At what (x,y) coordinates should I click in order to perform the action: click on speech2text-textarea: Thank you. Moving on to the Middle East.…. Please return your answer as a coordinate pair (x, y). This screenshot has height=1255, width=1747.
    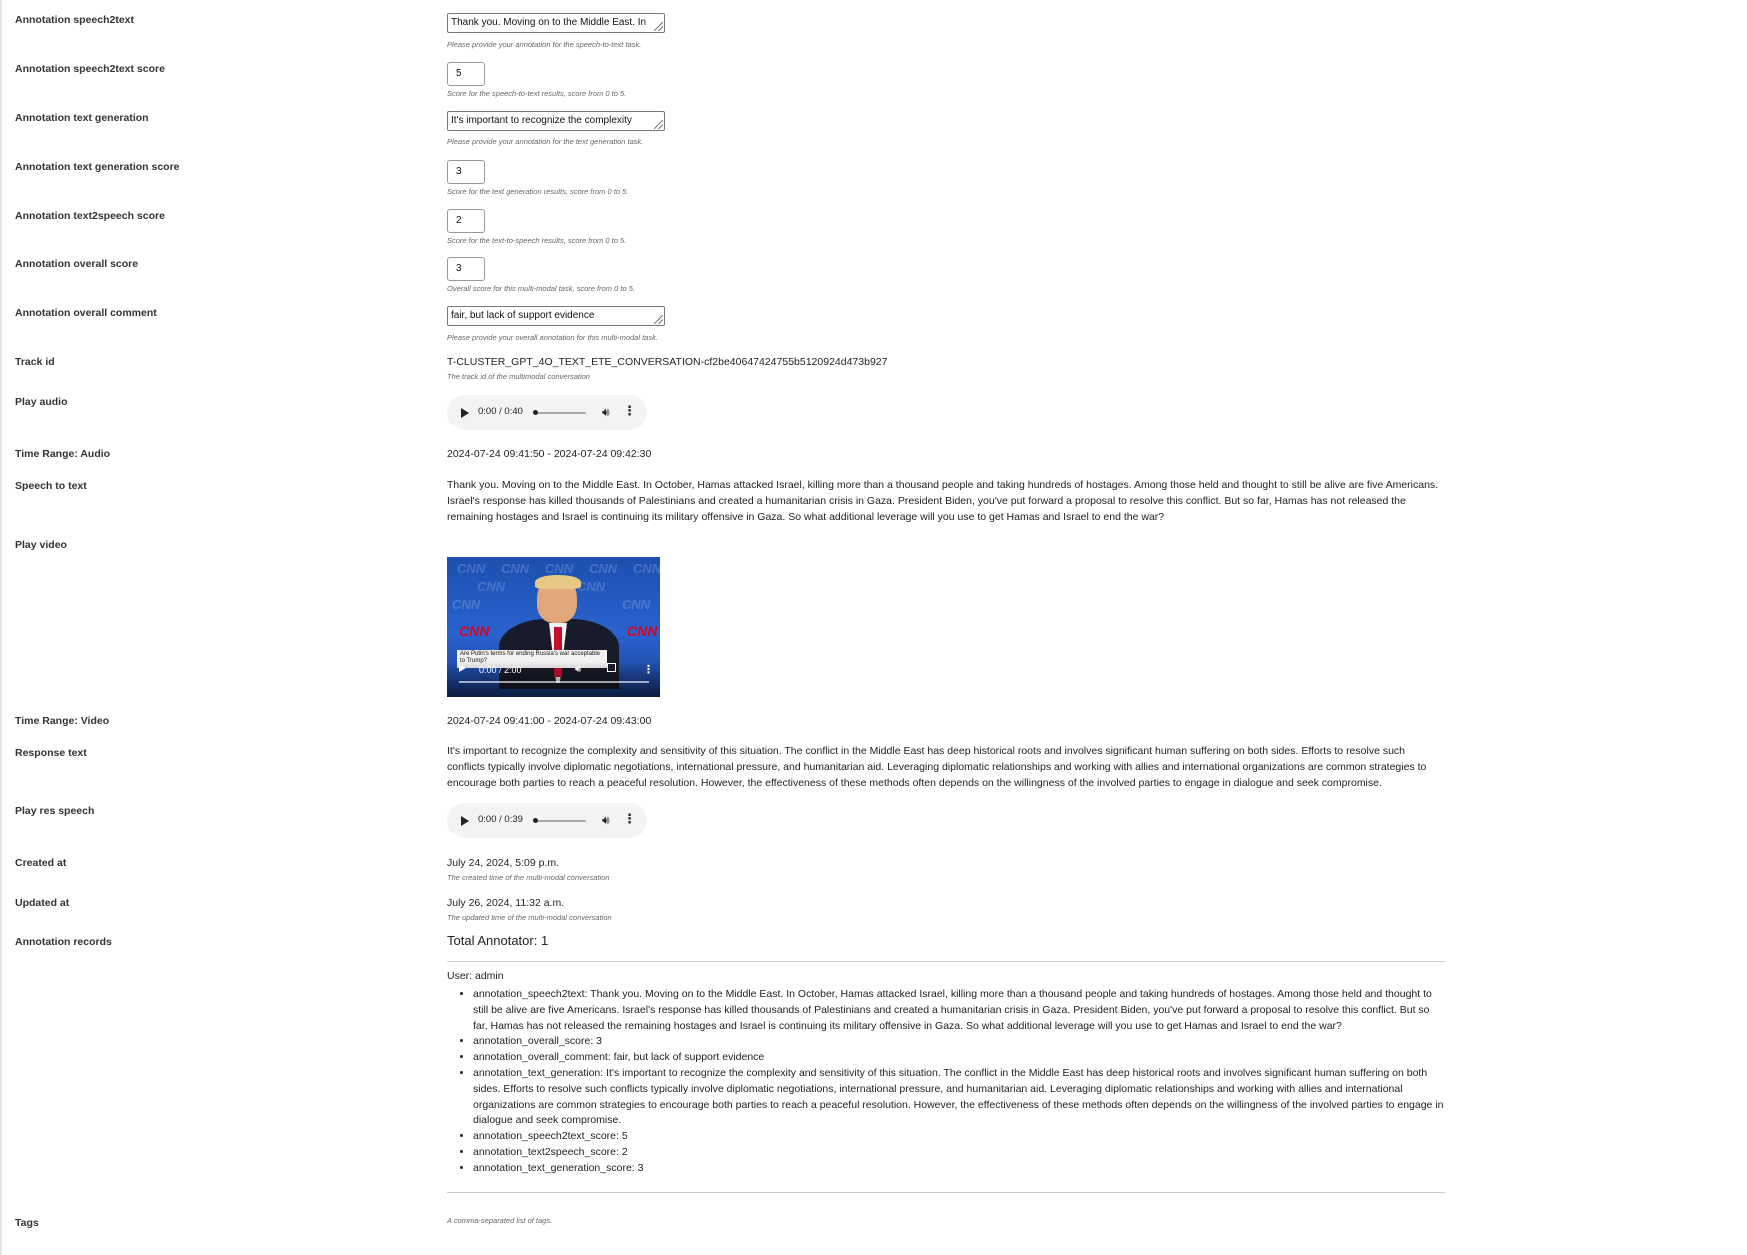
    Looking at the image, I should click on (556, 23).